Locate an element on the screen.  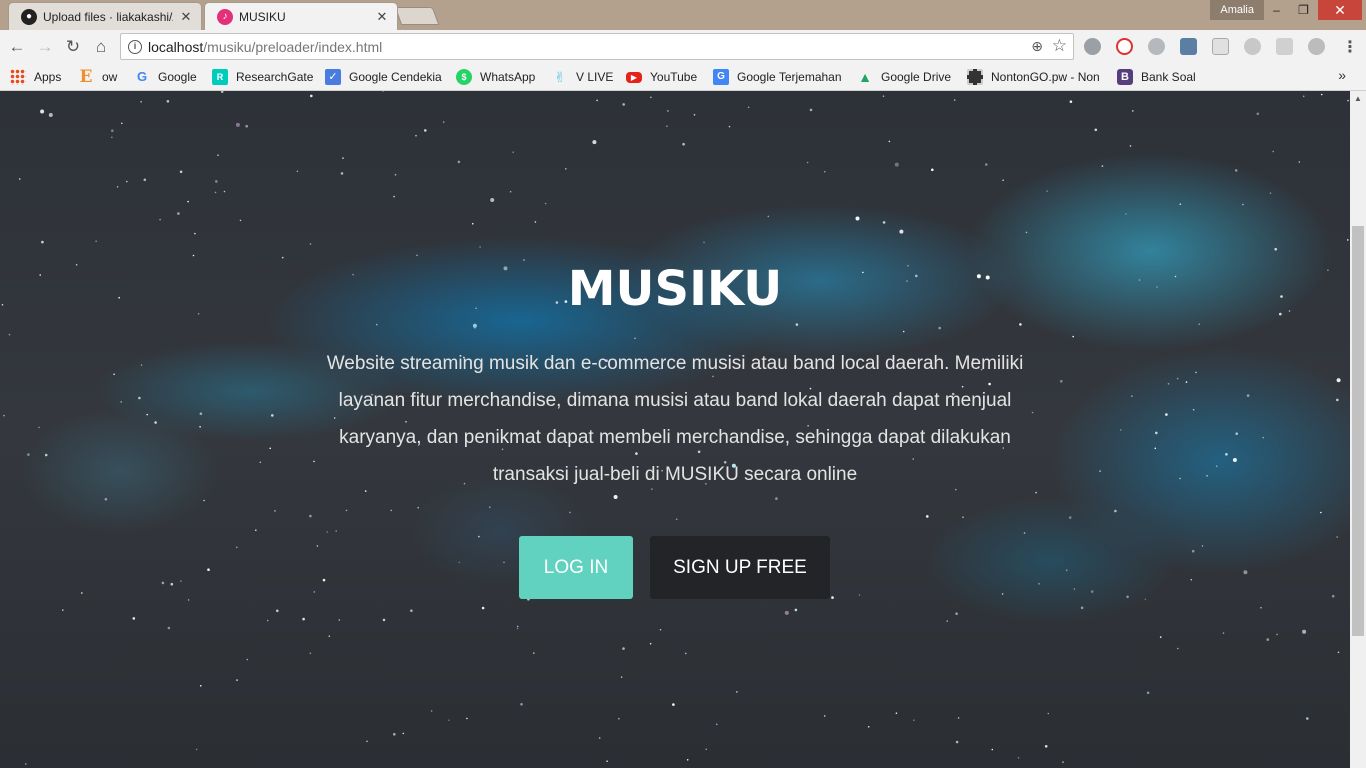
reload-icon: ↻ is located at coordinates (73, 47).